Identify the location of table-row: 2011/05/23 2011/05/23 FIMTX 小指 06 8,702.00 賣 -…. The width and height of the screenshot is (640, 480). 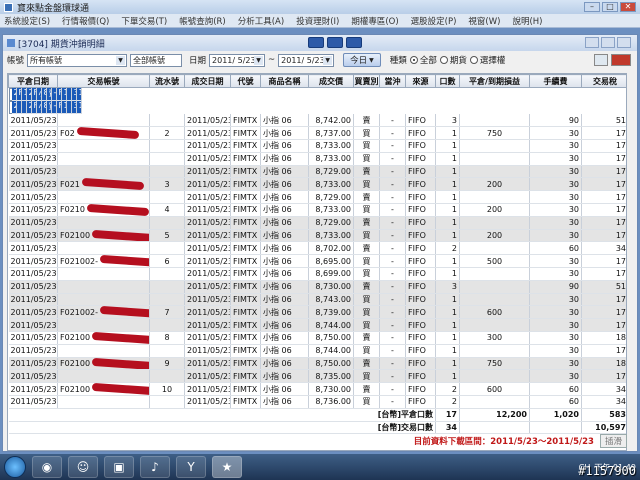
(317, 248).